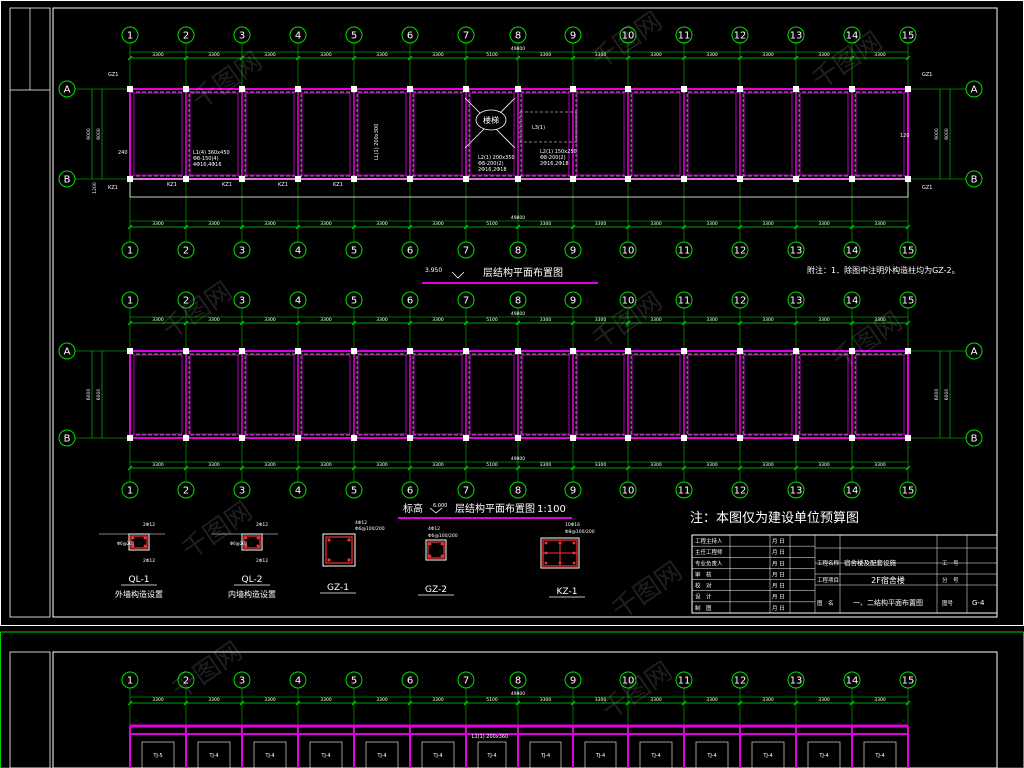 This screenshot has width=1024, height=768. Describe the element at coordinates (410, 681) in the screenshot. I see `sheet2-axis-6-label: 6` at that location.